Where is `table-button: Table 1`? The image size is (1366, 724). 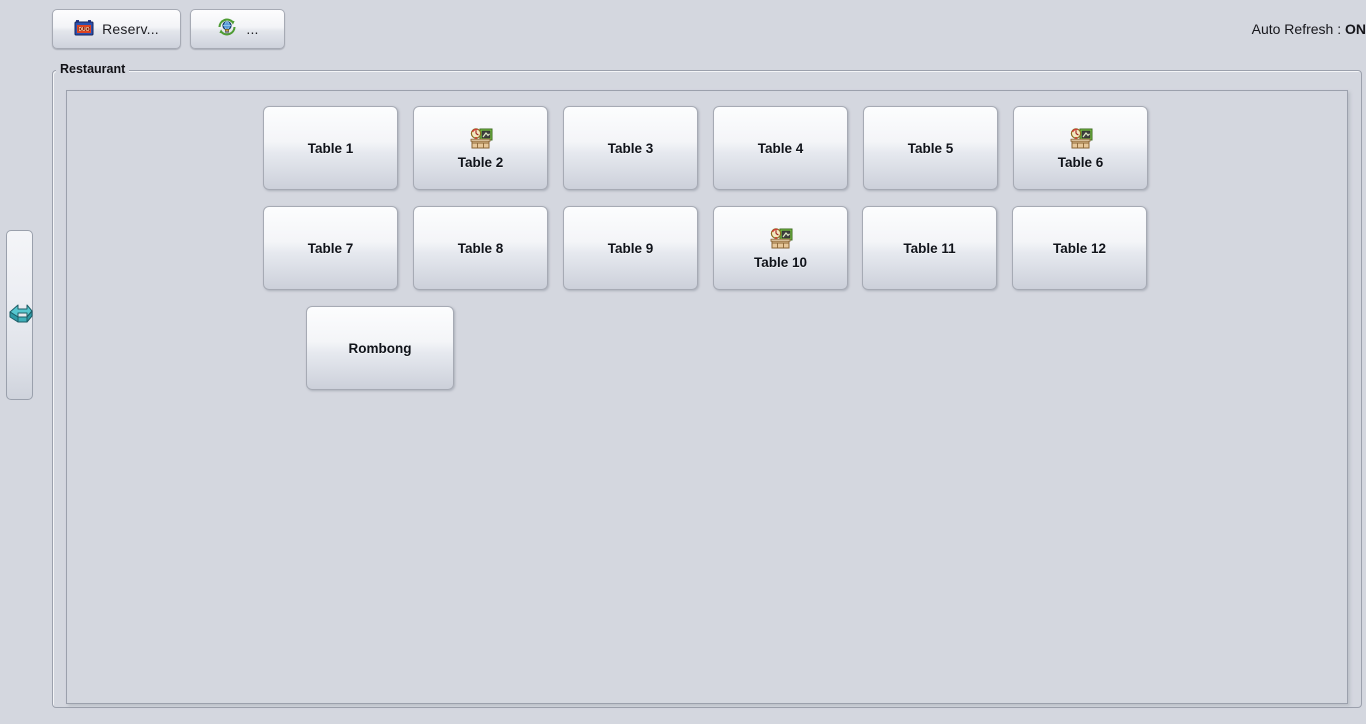
table-button: Table 1 is located at coordinates (330, 148).